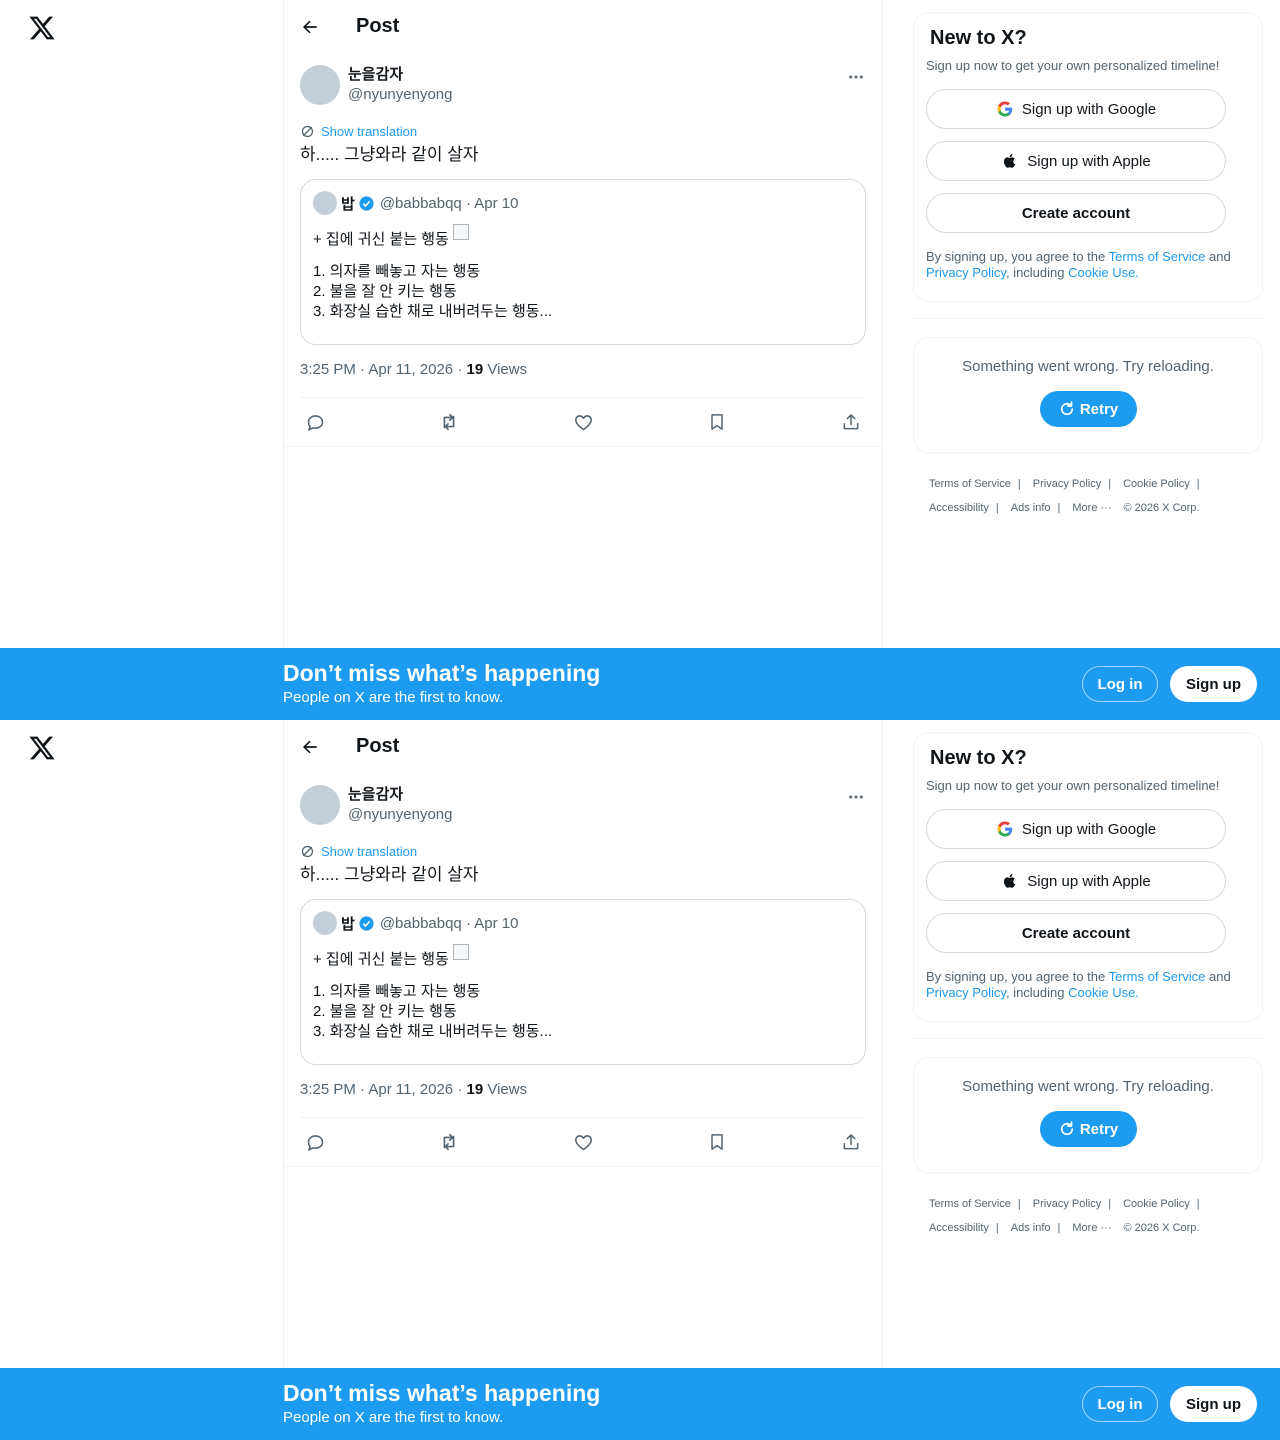  What do you see at coordinates (1066, 408) in the screenshot?
I see `refresh-icon` at bounding box center [1066, 408].